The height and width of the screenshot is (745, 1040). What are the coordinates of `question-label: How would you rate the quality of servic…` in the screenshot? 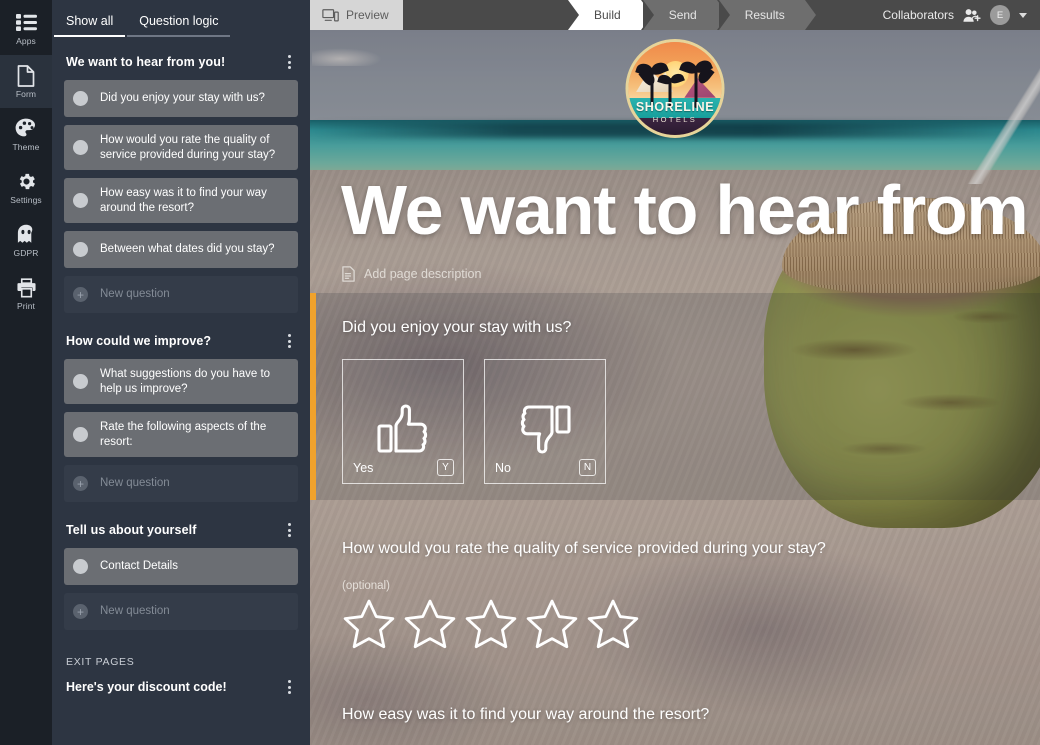 It's located at (188, 147).